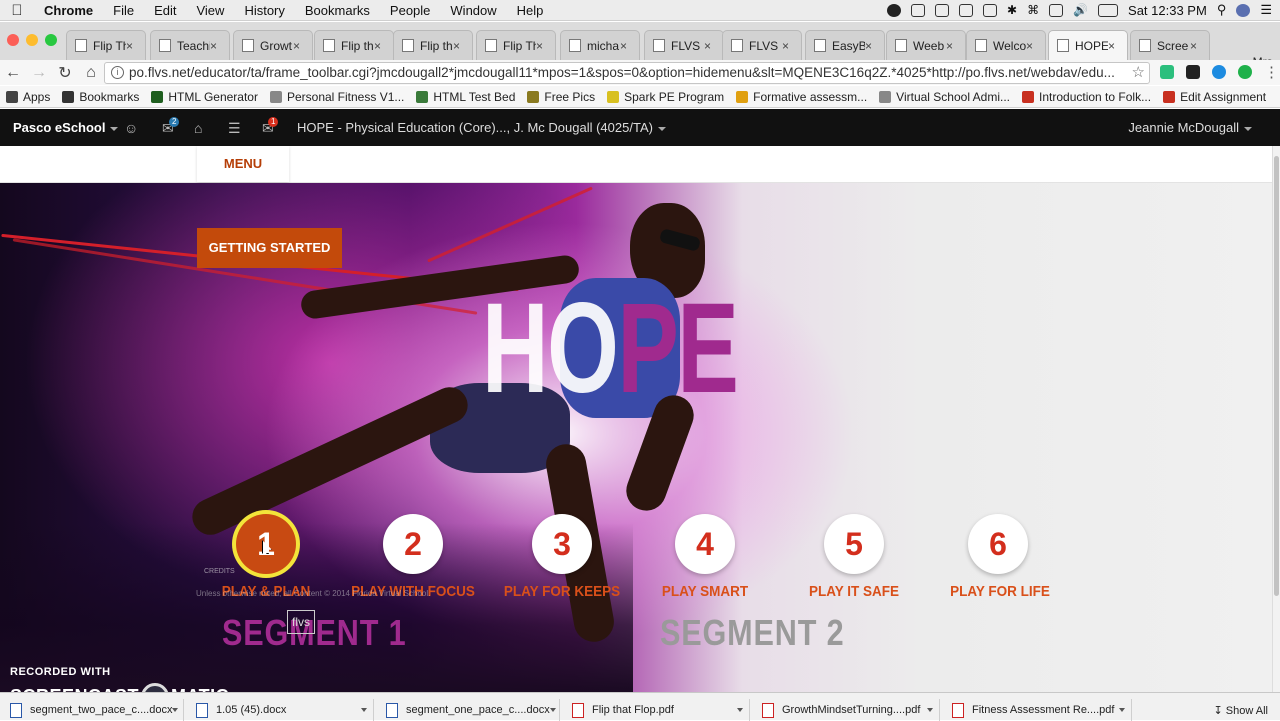  I want to click on tab-12: Welco ×, so click(1006, 45).